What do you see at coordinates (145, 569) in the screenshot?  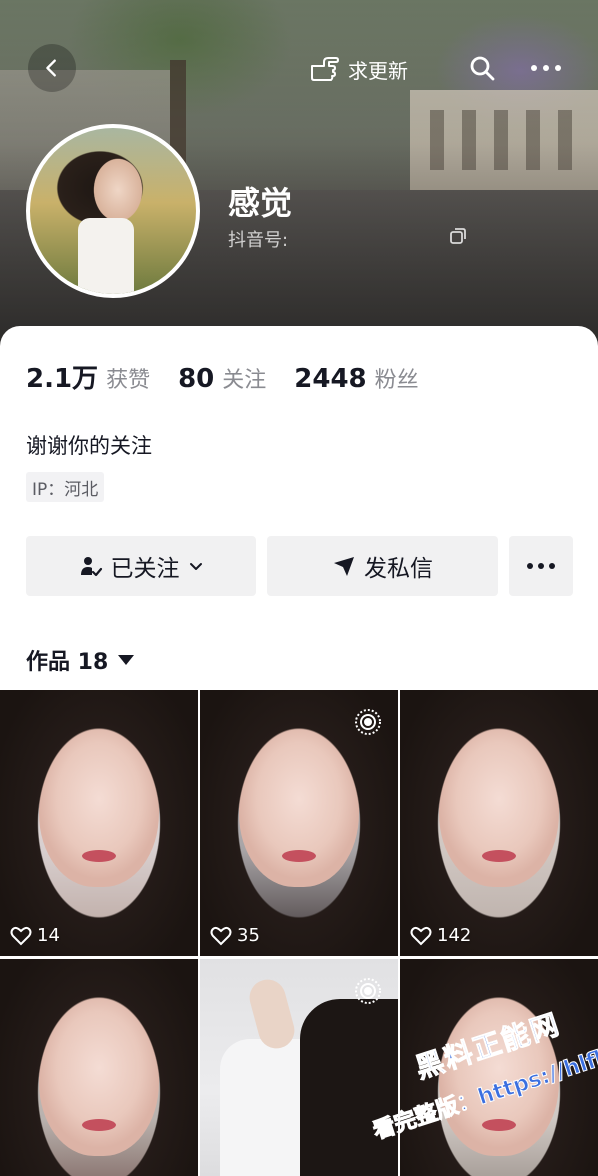 I see `following-label: 已关注` at bounding box center [145, 569].